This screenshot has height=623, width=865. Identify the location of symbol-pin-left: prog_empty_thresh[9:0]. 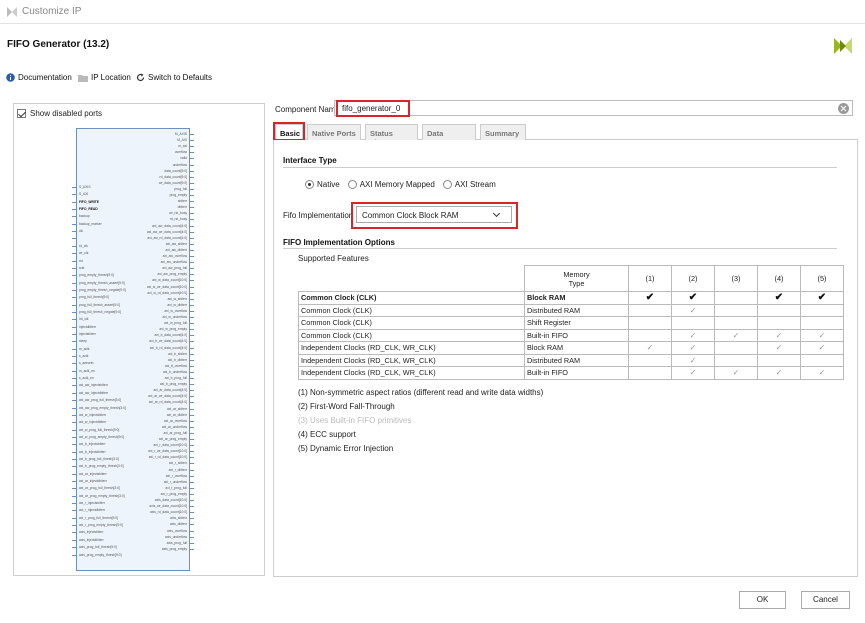
(96, 275).